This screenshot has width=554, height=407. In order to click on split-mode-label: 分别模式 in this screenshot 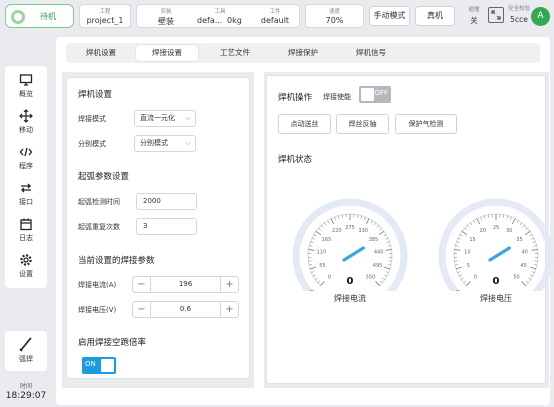, I will do `click(92, 144)`.